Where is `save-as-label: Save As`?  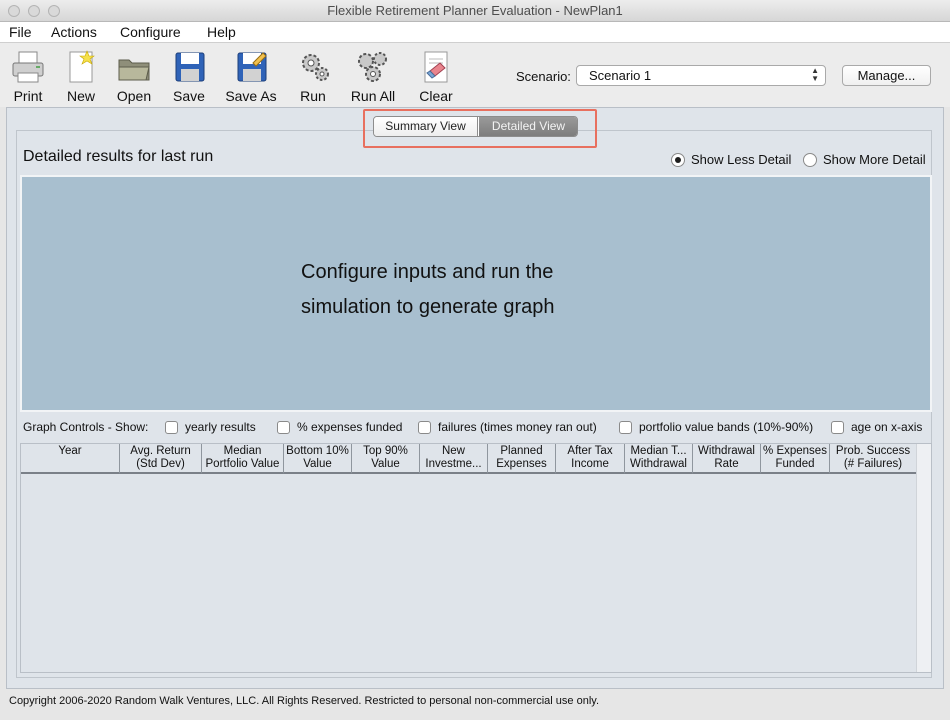
save-as-label: Save As is located at coordinates (251, 96).